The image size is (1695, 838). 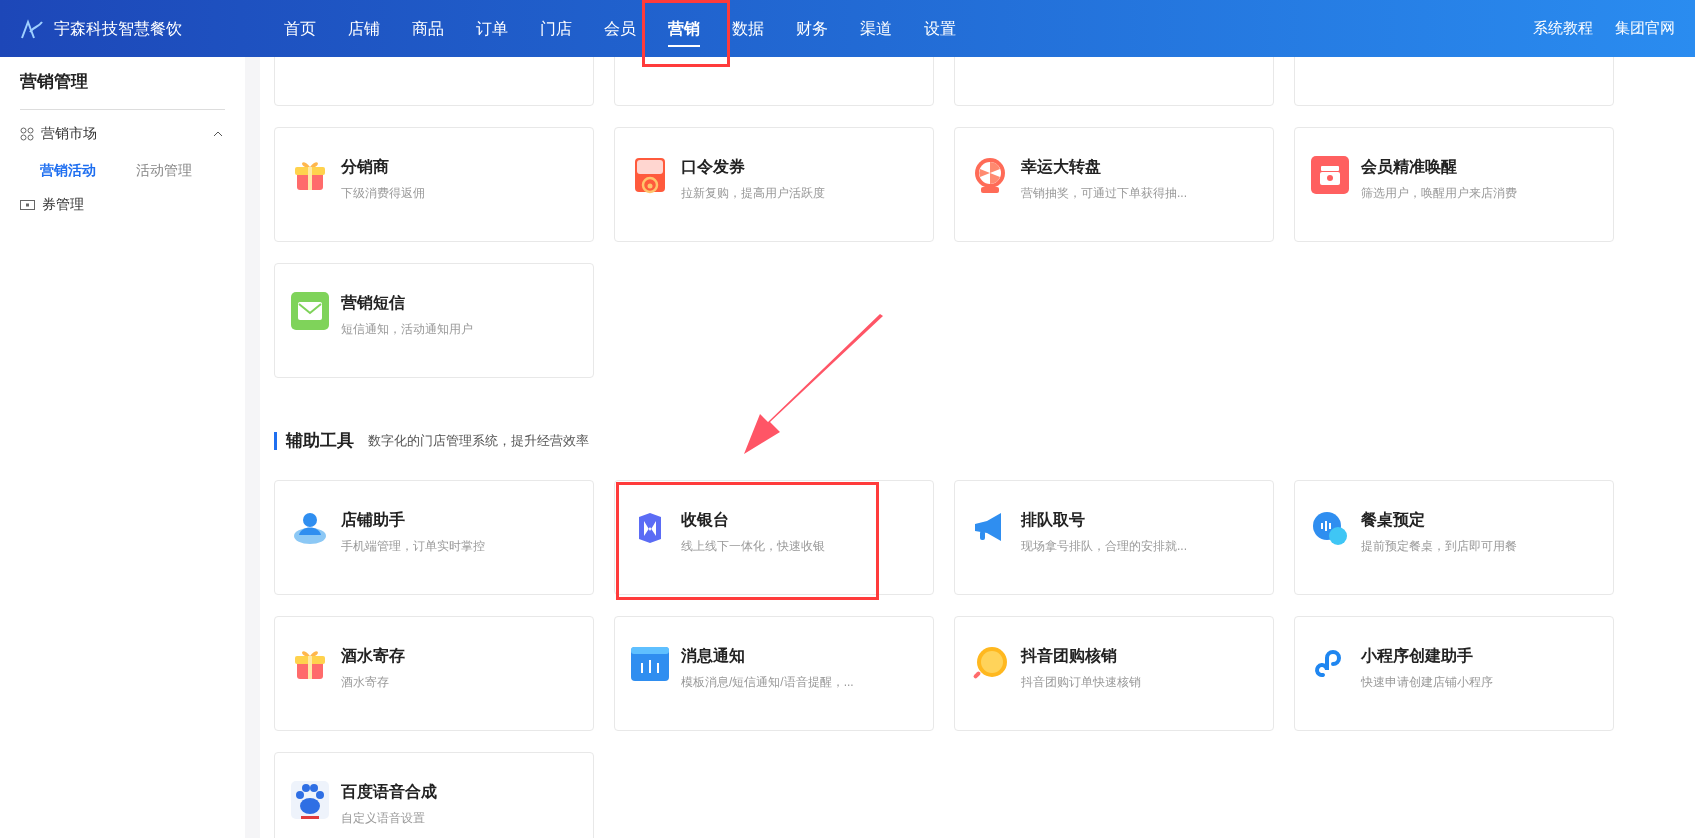 What do you see at coordinates (68, 170) in the screenshot?
I see `sidebar-subitem: 营销活动` at bounding box center [68, 170].